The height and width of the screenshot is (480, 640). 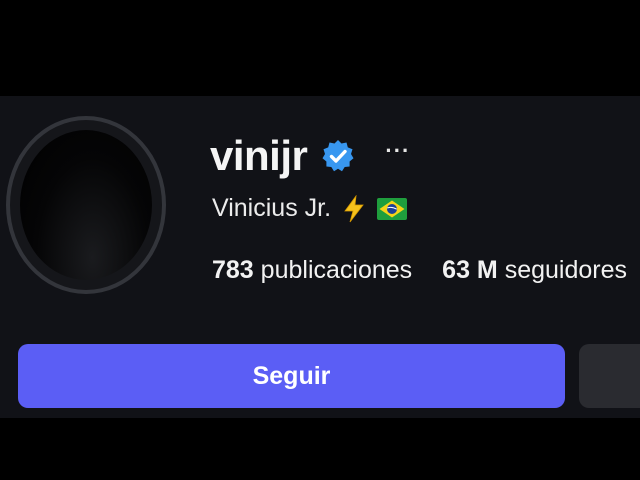 I want to click on more-options-icon: ···, so click(x=397, y=151).